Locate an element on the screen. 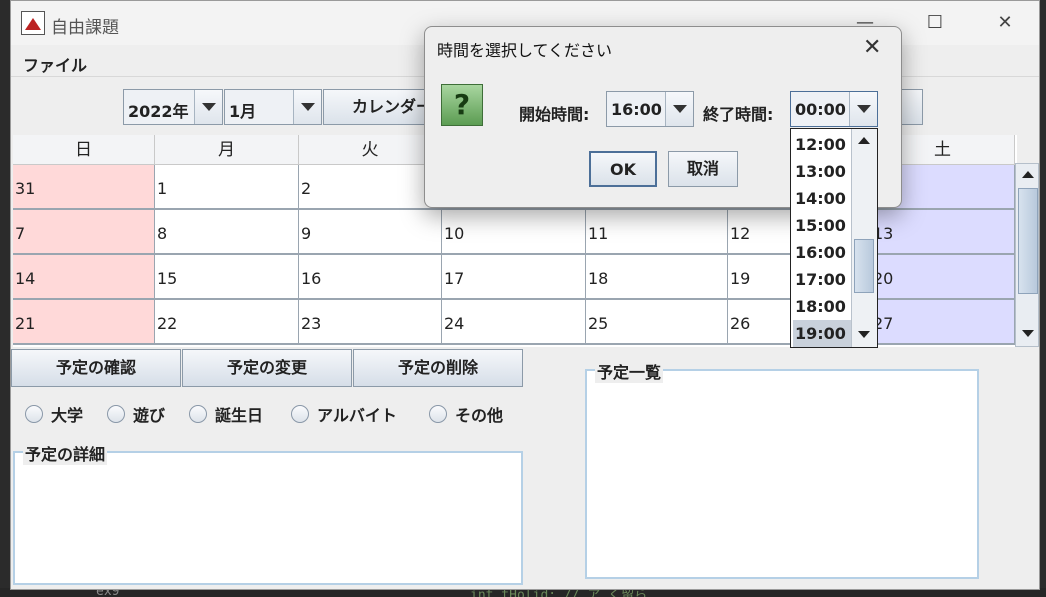  radio-play: 遊び is located at coordinates (136, 414).